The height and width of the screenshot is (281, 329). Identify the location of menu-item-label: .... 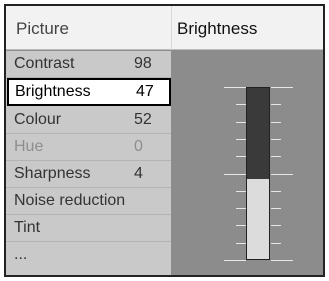
(21, 254).